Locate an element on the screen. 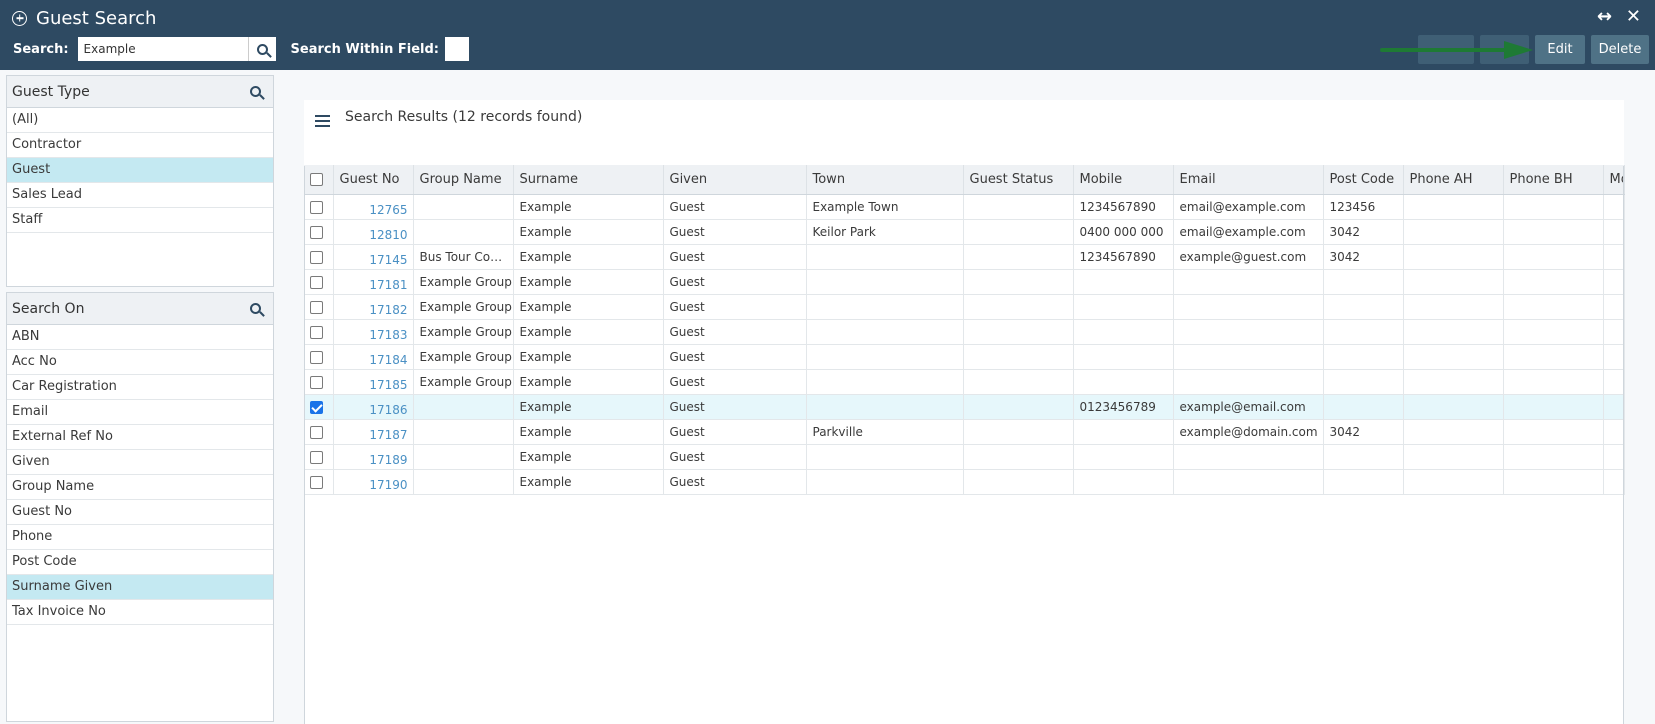  guest-type-item: Guest is located at coordinates (140, 170).